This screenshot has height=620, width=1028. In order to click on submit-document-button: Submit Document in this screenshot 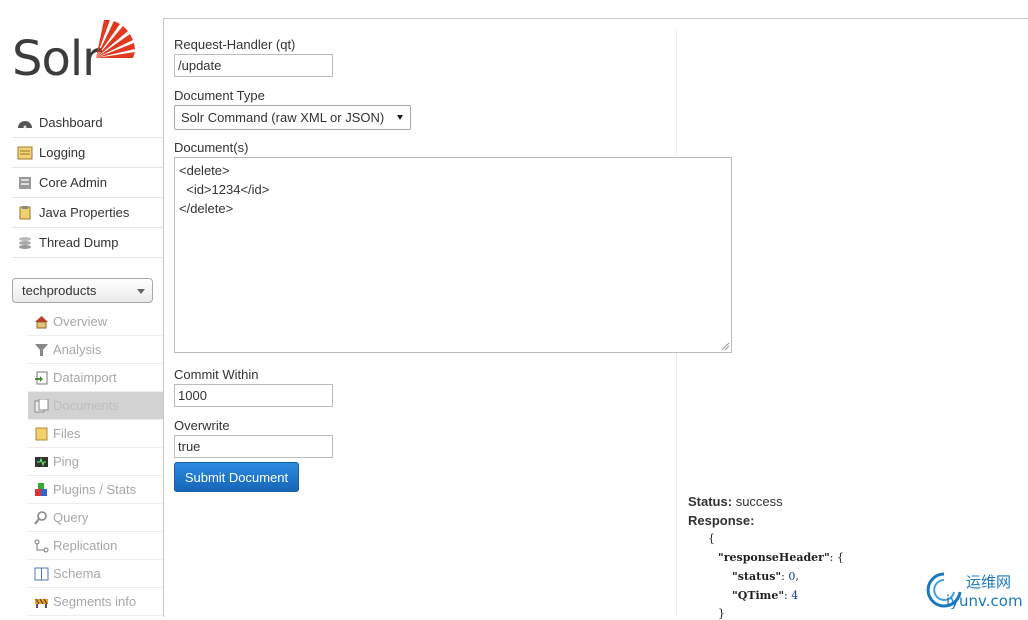, I will do `click(236, 477)`.